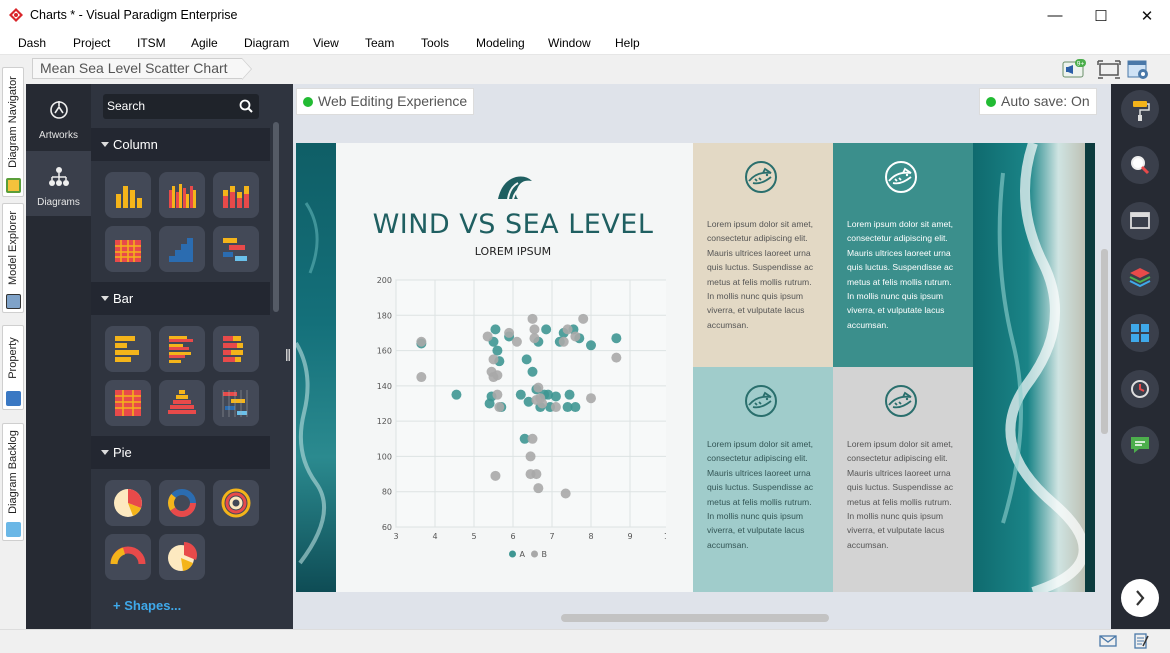 The image size is (1170, 653). Describe the element at coordinates (627, 43) in the screenshot. I see `menu-help: Help` at that location.